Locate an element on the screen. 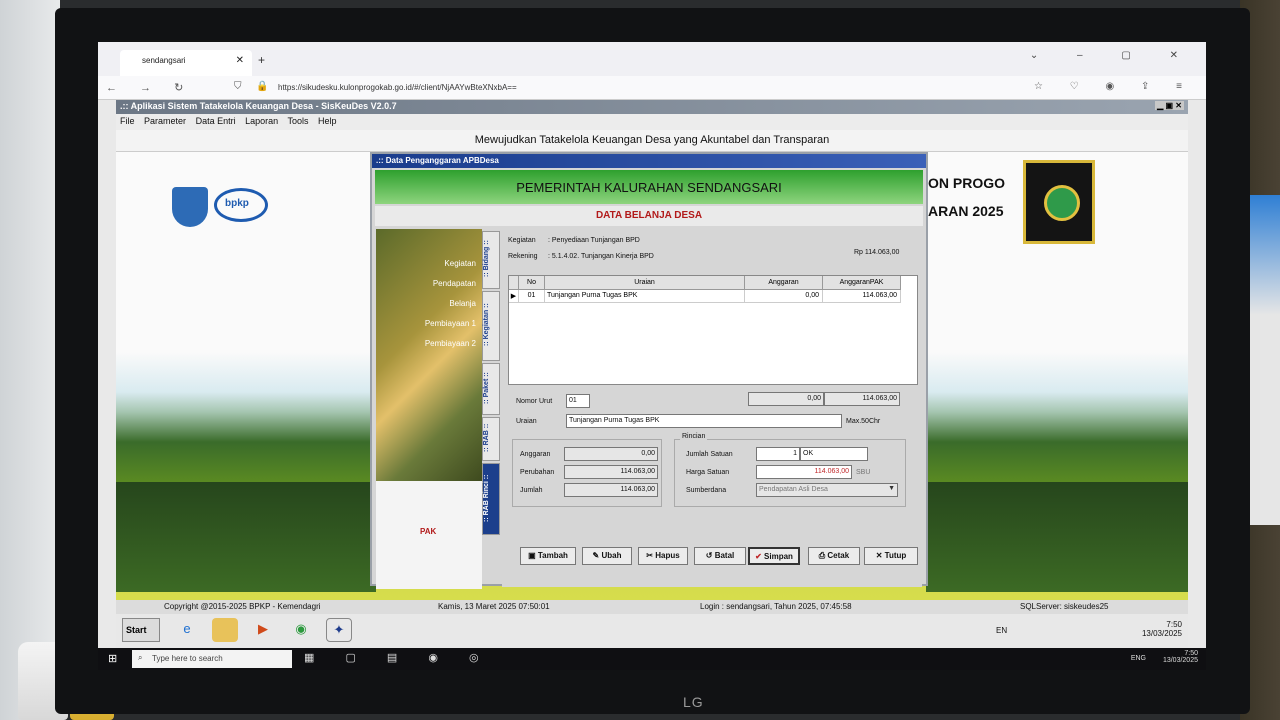 Image resolution: width=1280 pixels, height=720 pixels. search-input: ⌕ Type here to search is located at coordinates (212, 659).